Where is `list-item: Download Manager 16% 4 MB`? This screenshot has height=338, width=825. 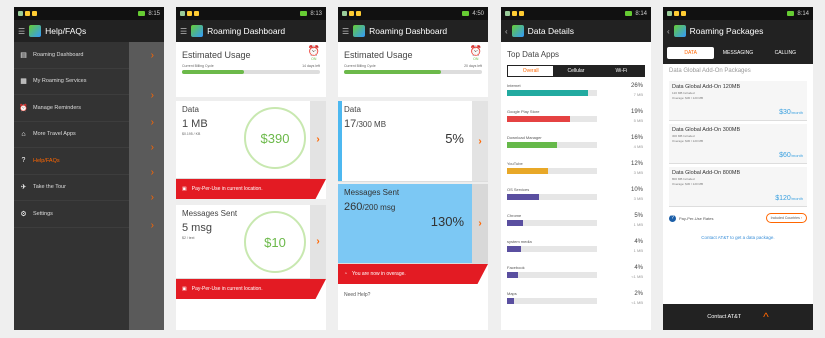 list-item: Download Manager 16% 4 MB is located at coordinates (576, 146).